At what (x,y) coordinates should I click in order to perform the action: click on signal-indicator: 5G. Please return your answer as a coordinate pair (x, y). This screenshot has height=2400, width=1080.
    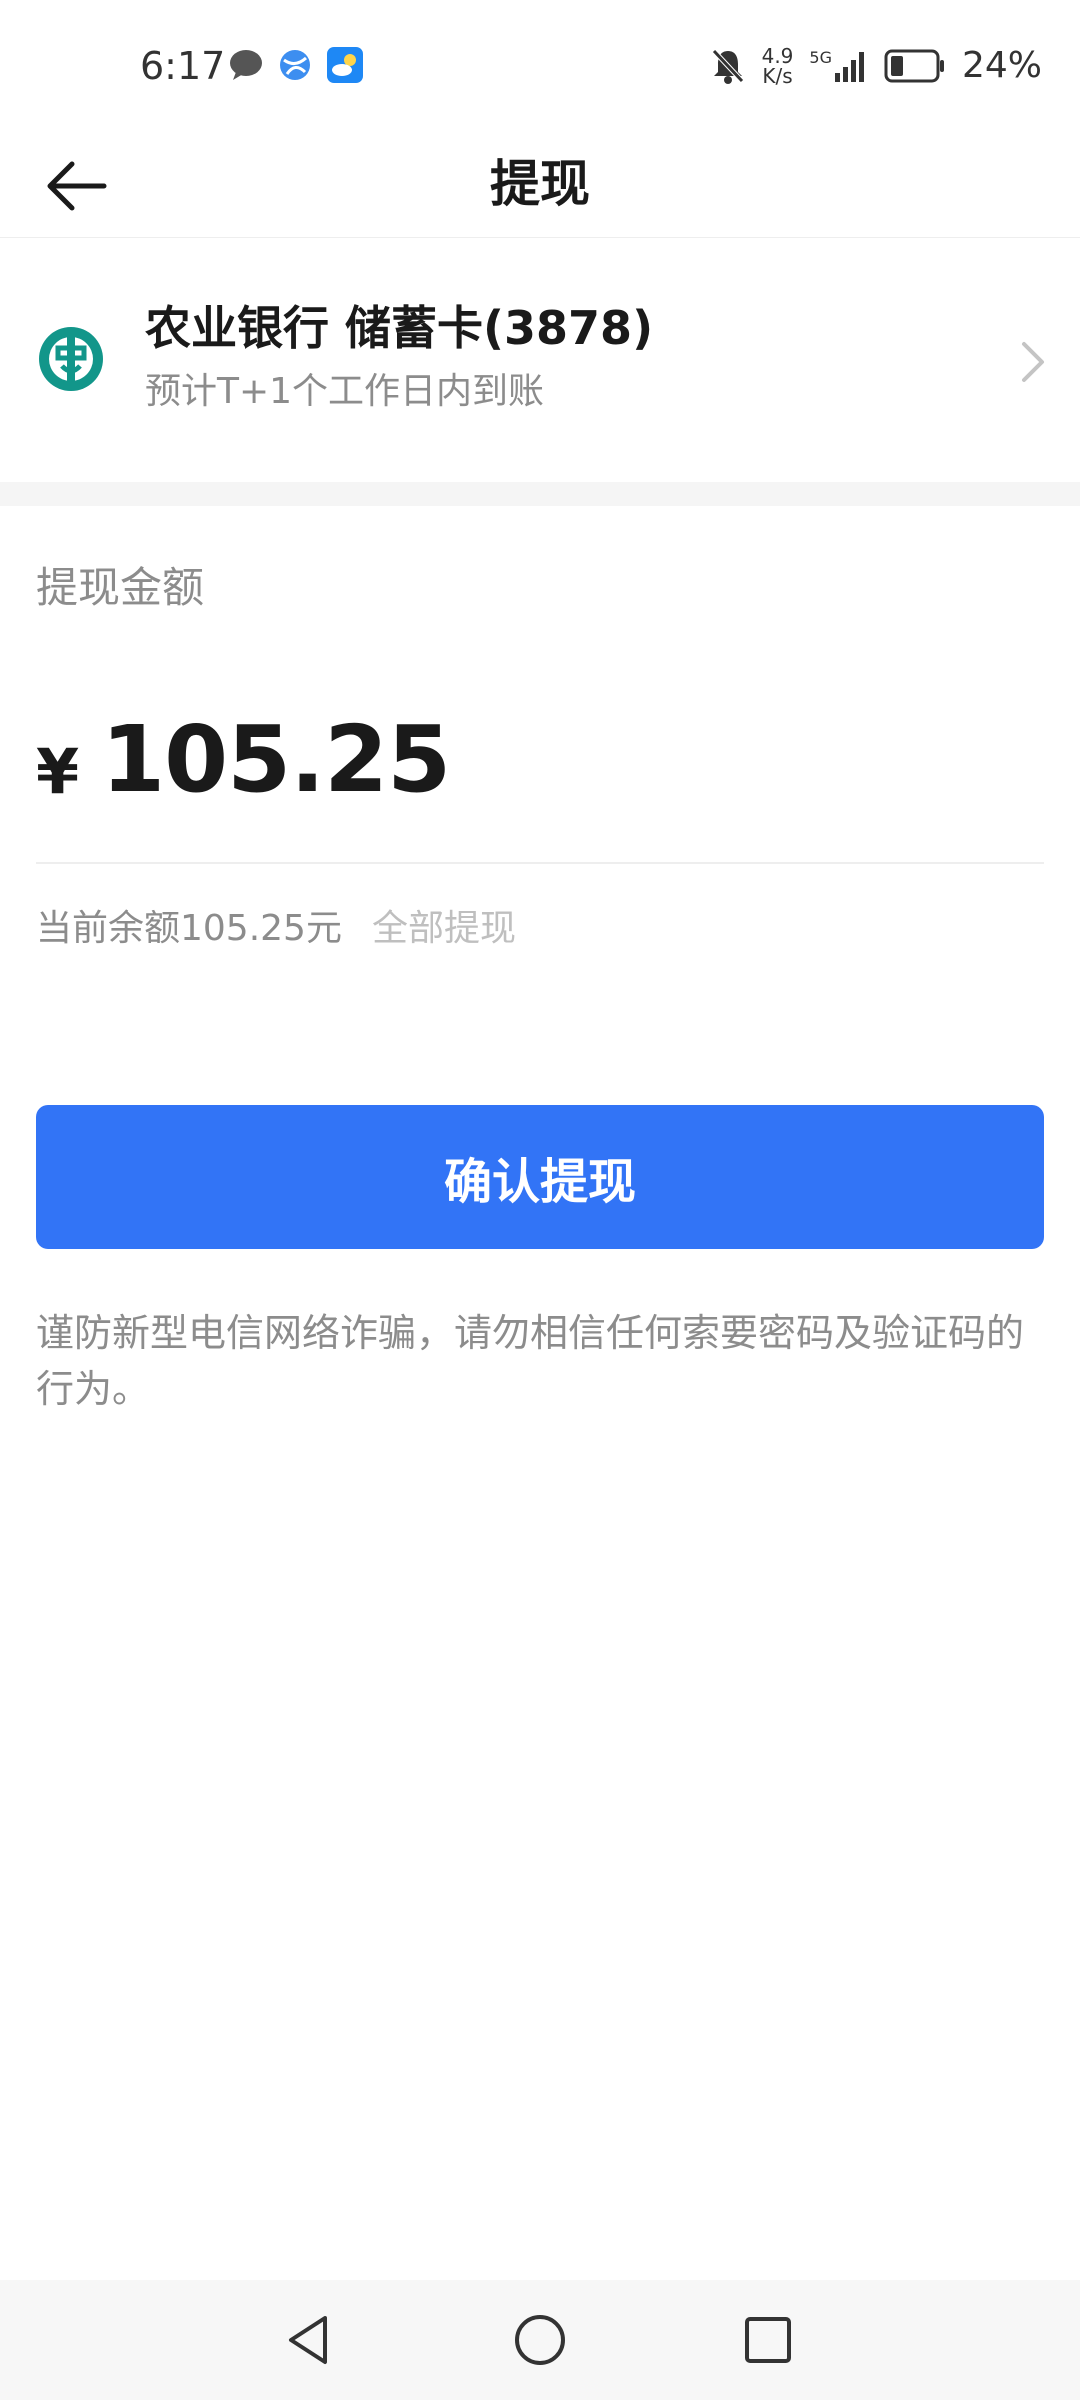
    Looking at the image, I should click on (838, 66).